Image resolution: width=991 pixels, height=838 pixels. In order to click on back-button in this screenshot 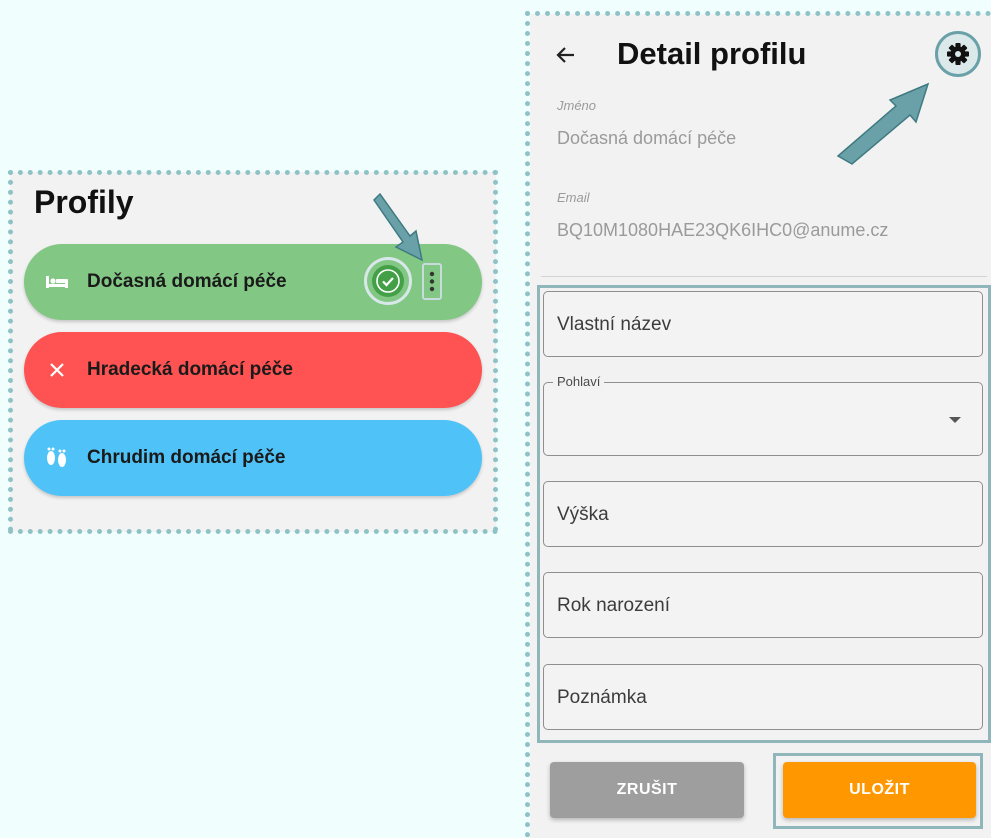, I will do `click(566, 55)`.